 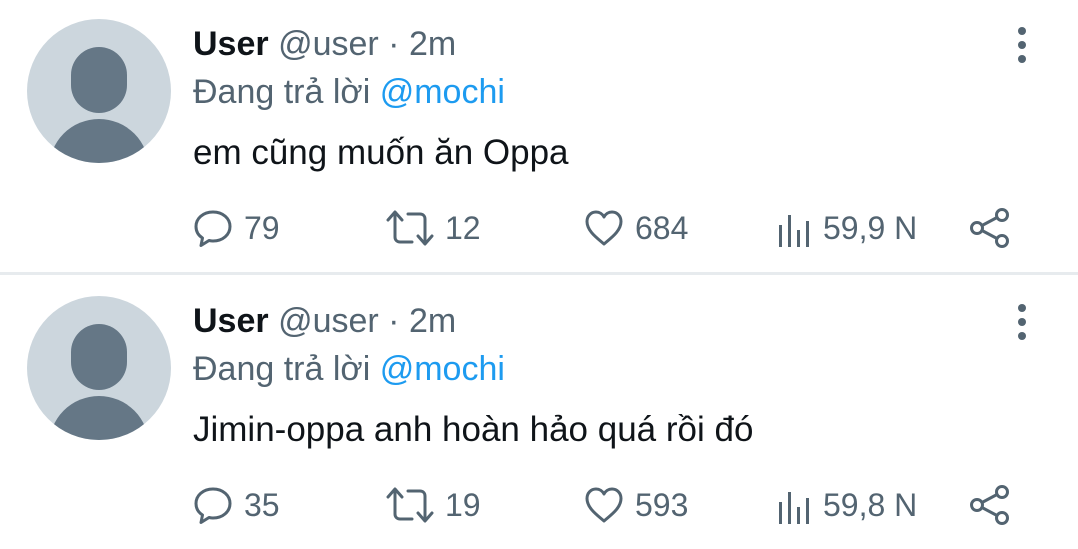 I want to click on like-count: 684, so click(x=662, y=227).